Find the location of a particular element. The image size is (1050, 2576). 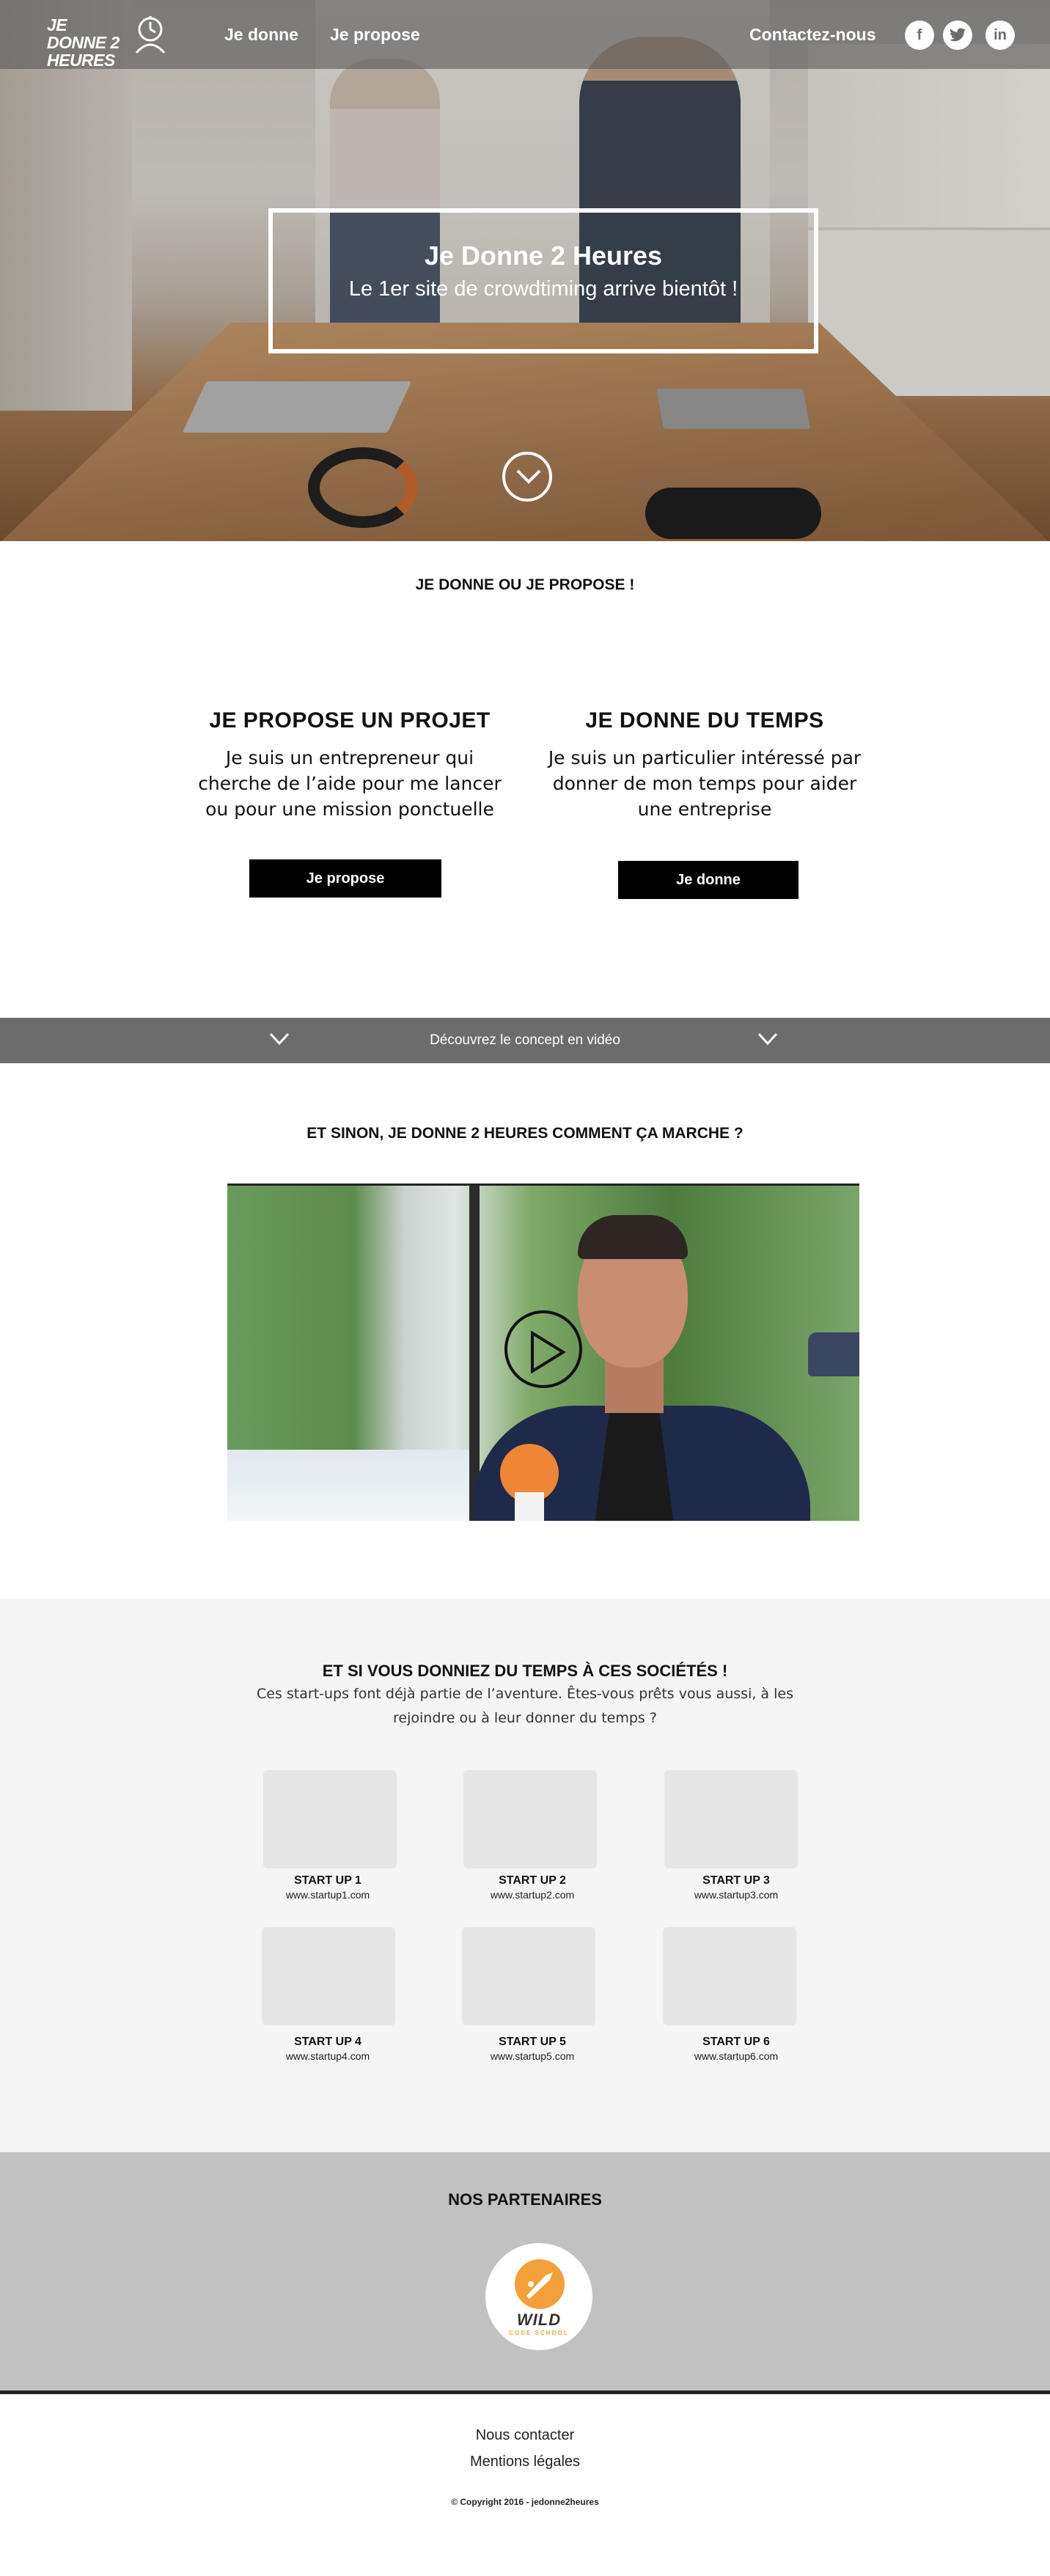

startup-name: START UP 5 is located at coordinates (532, 2042).